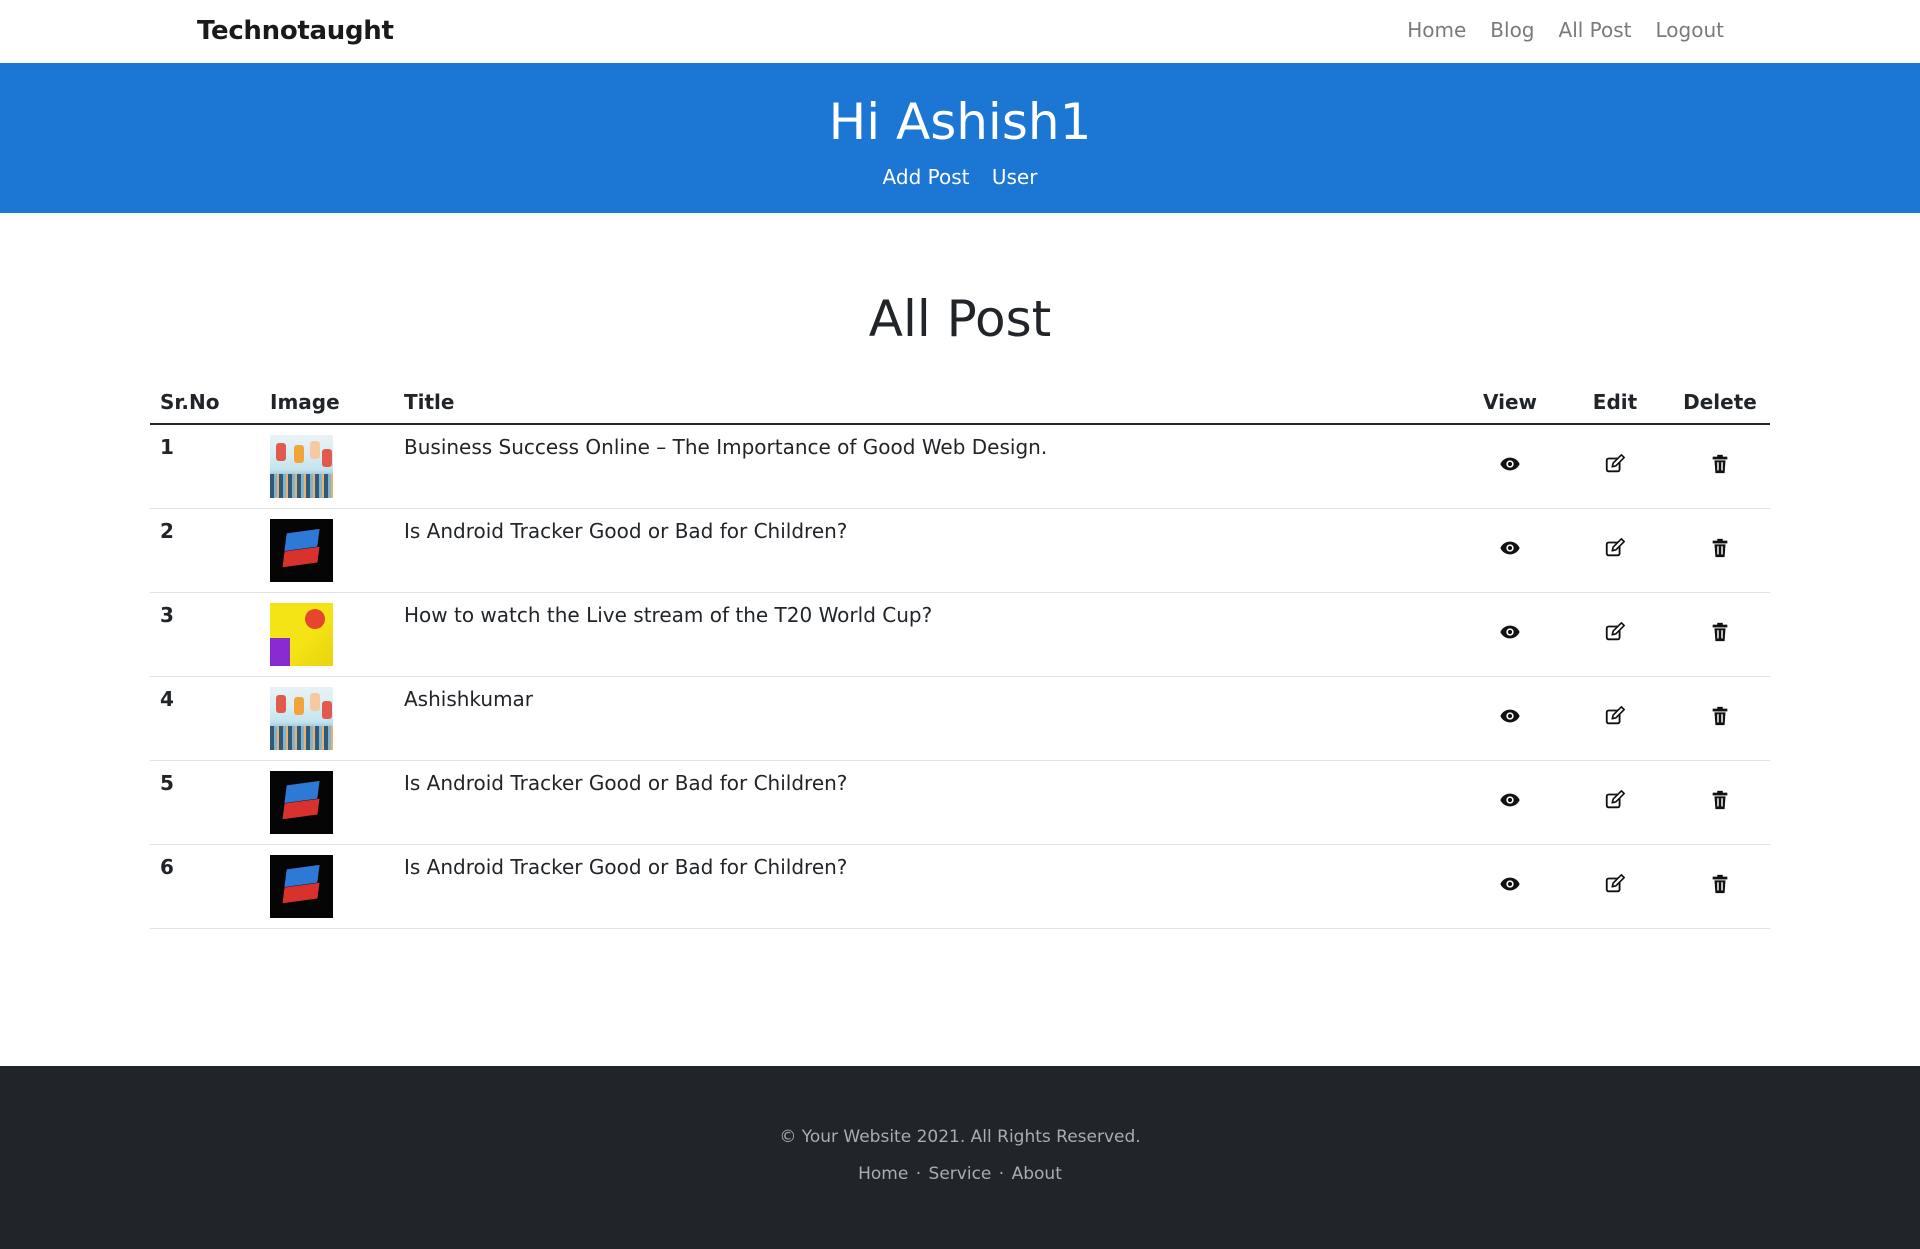 The image size is (1920, 1249). What do you see at coordinates (1690, 30) in the screenshot?
I see `nav-link-logout: Logout` at bounding box center [1690, 30].